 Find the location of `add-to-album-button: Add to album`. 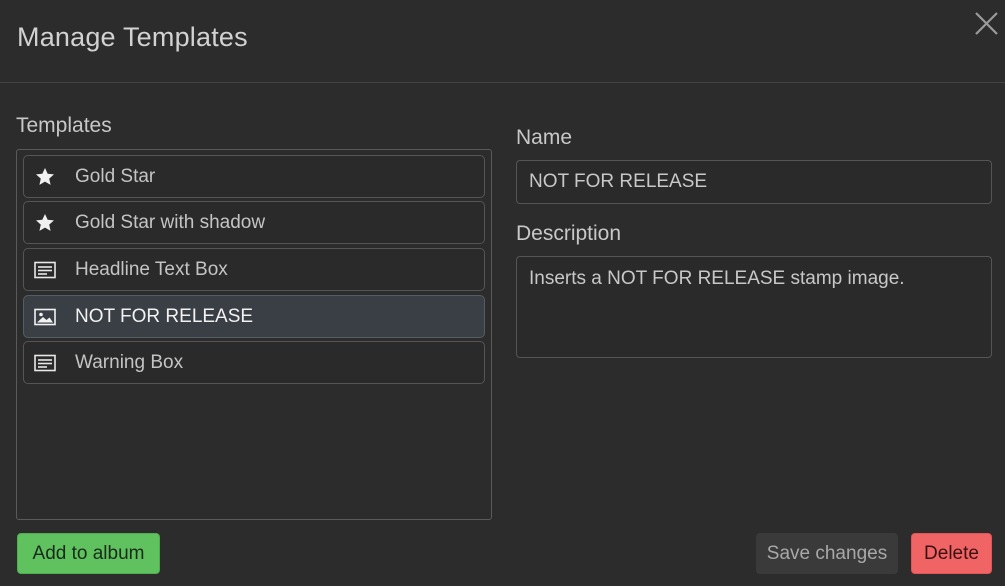

add-to-album-button: Add to album is located at coordinates (88, 553).